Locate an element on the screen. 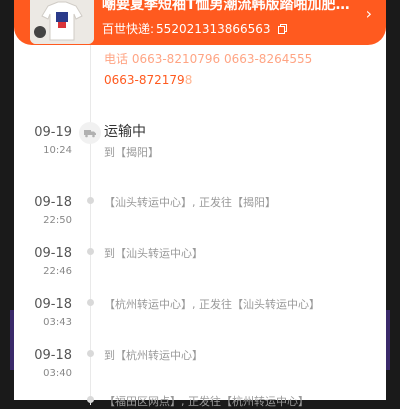  courier-name: 百世快递: is located at coordinates (128, 29).